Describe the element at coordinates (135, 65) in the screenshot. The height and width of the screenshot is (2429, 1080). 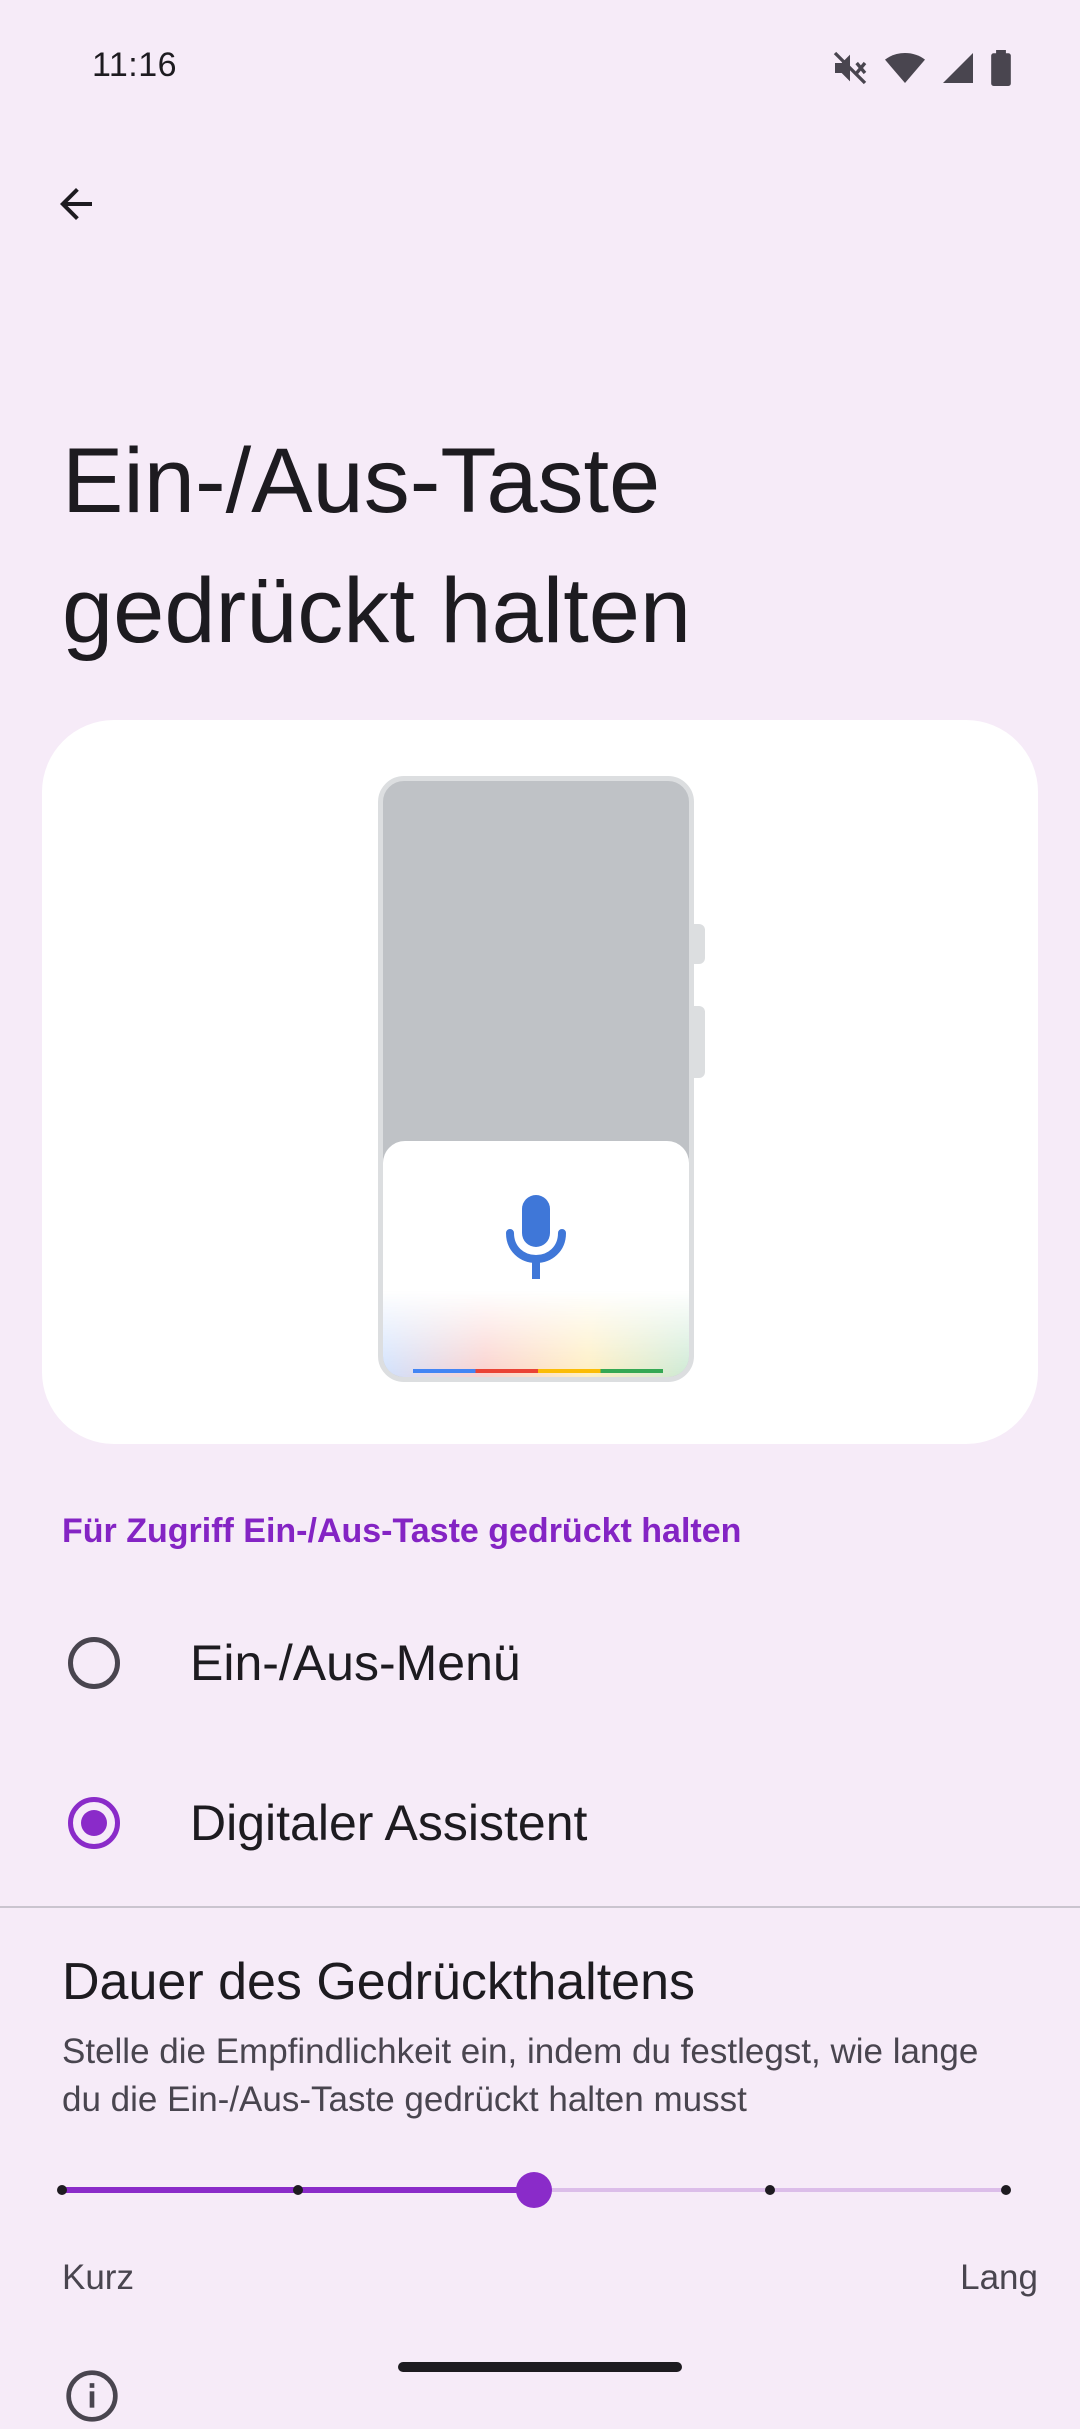
I see `status-time: 11:16` at that location.